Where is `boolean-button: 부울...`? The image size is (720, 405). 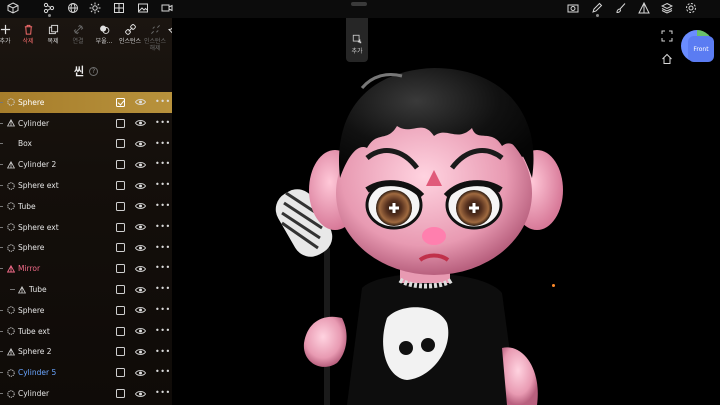
boolean-button: 부울... is located at coordinates (104, 37).